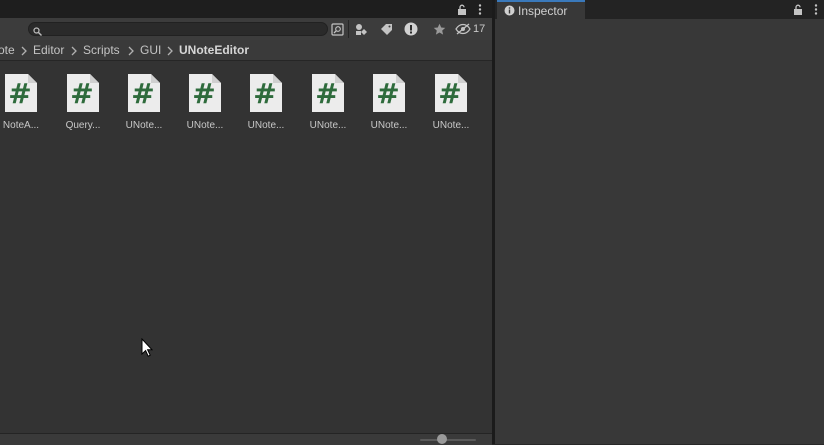  I want to click on breadcrumb-item: Scripts, so click(101, 50).